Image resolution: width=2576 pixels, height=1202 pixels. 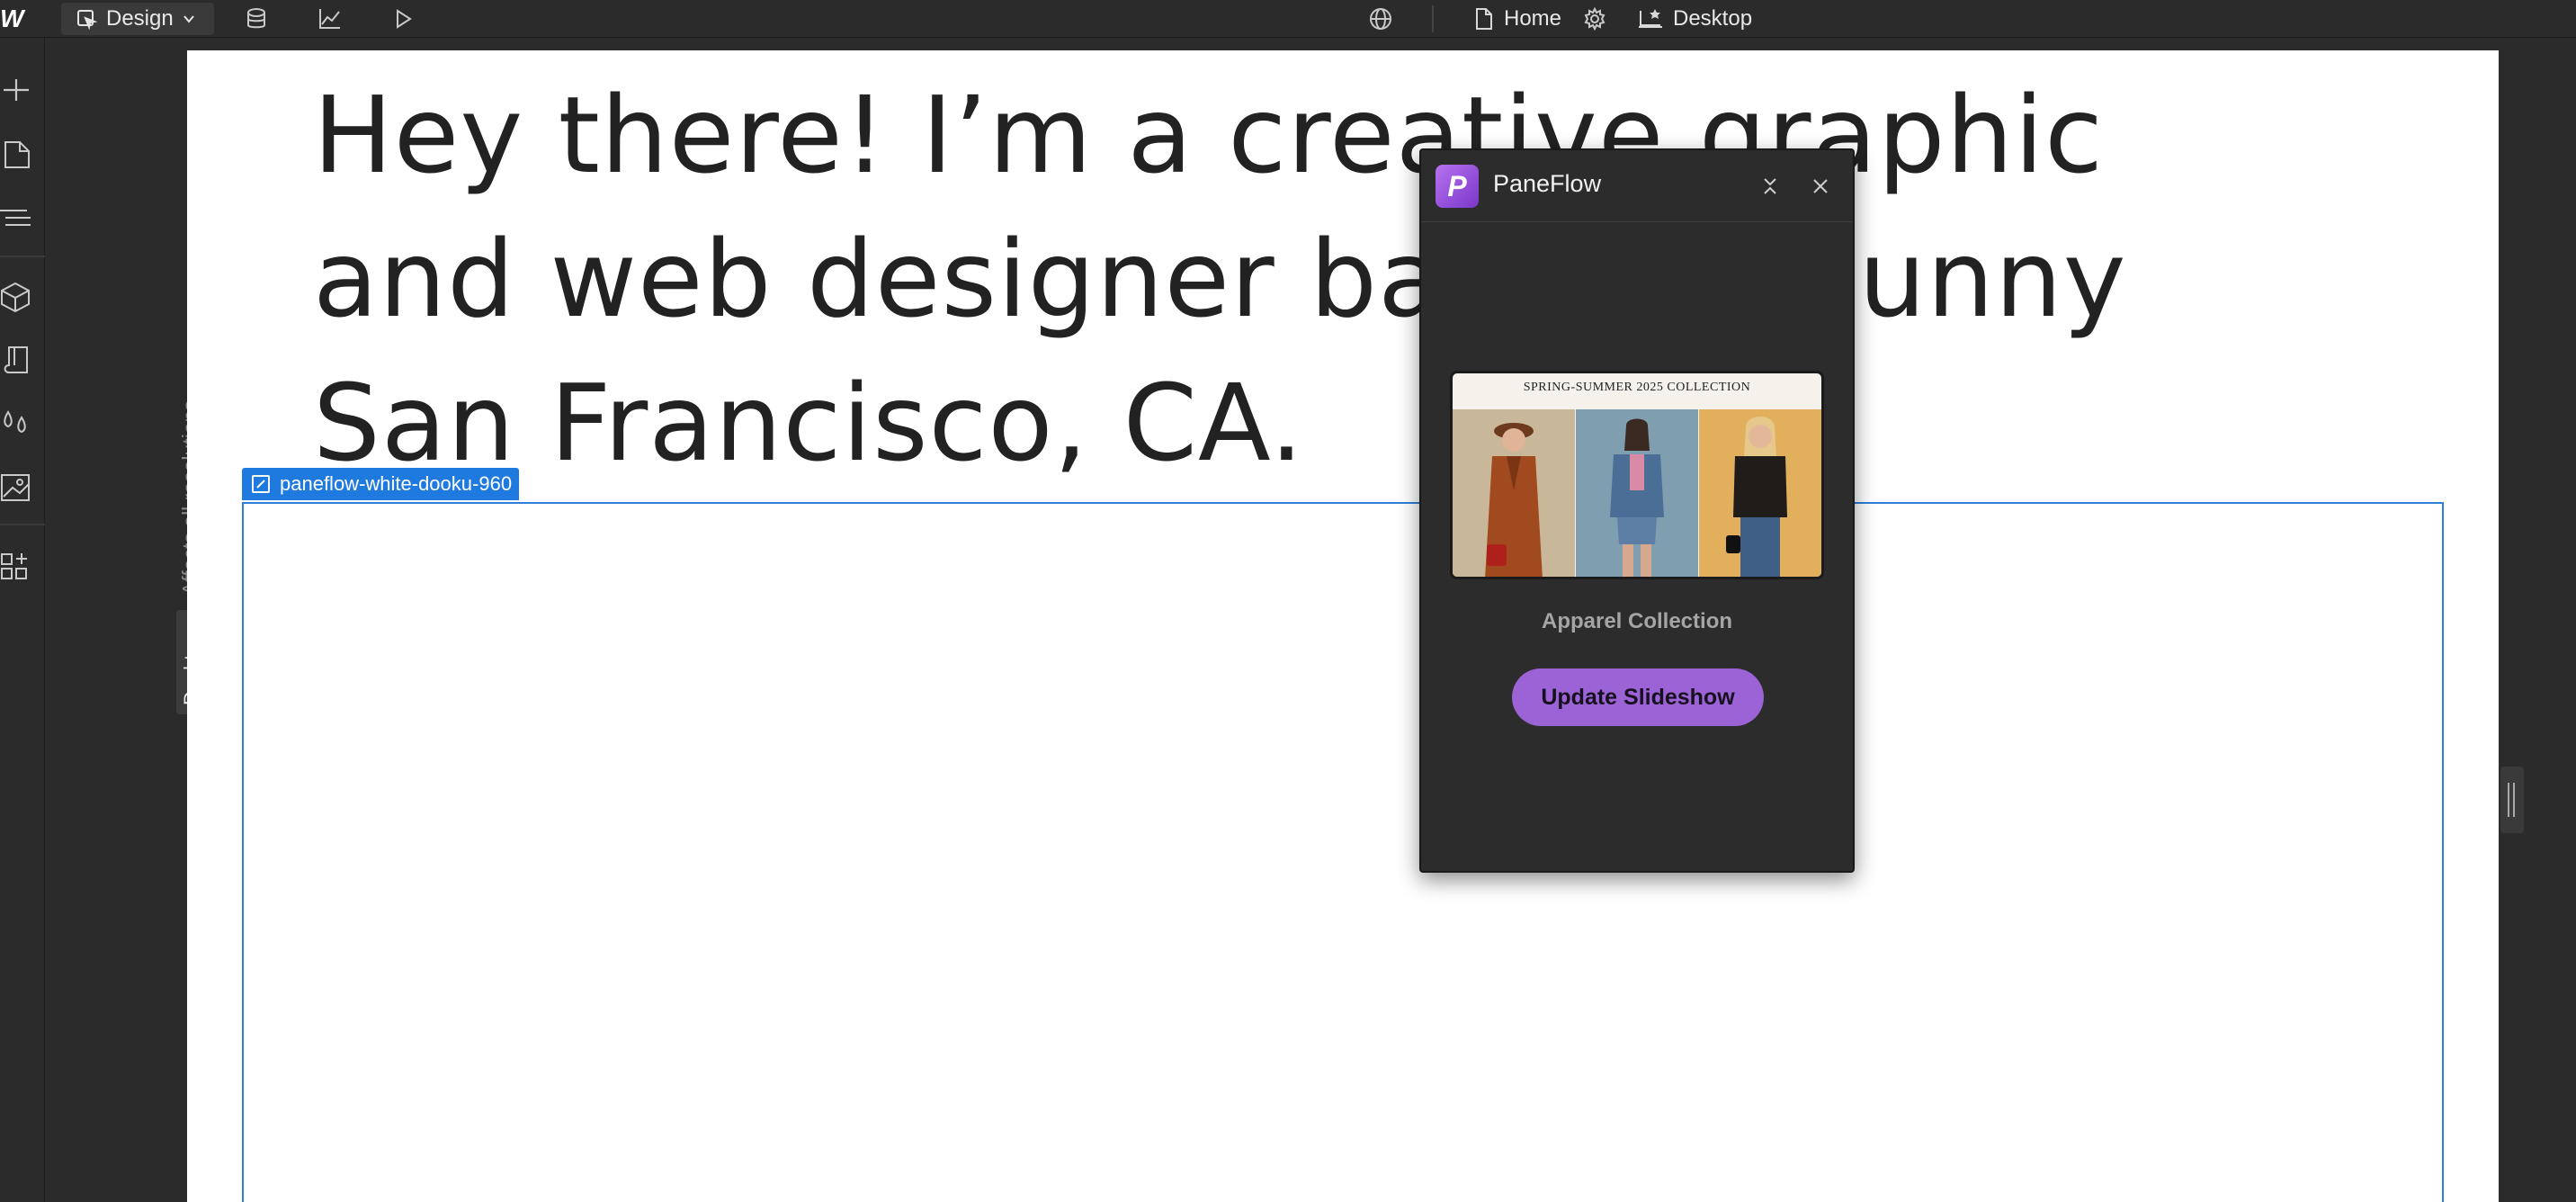 I want to click on page-selector: Home, so click(x=1517, y=19).